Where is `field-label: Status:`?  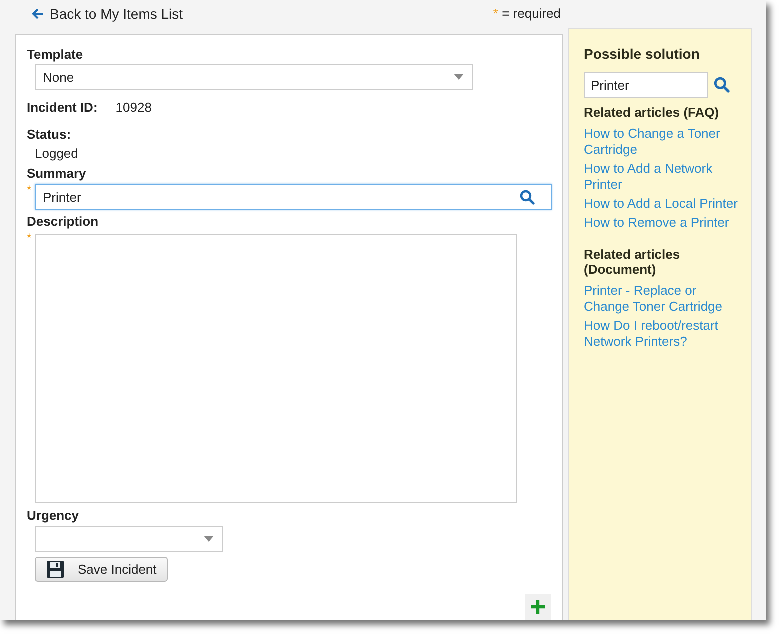
field-label: Status: is located at coordinates (49, 134).